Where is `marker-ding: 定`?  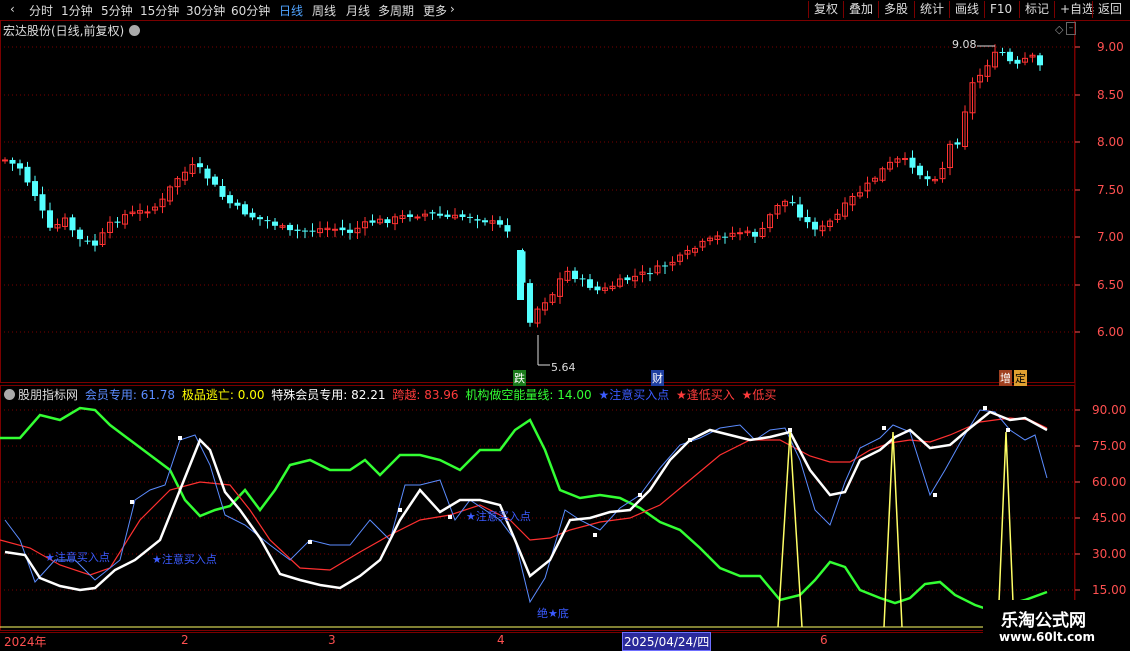 marker-ding: 定 is located at coordinates (1020, 378).